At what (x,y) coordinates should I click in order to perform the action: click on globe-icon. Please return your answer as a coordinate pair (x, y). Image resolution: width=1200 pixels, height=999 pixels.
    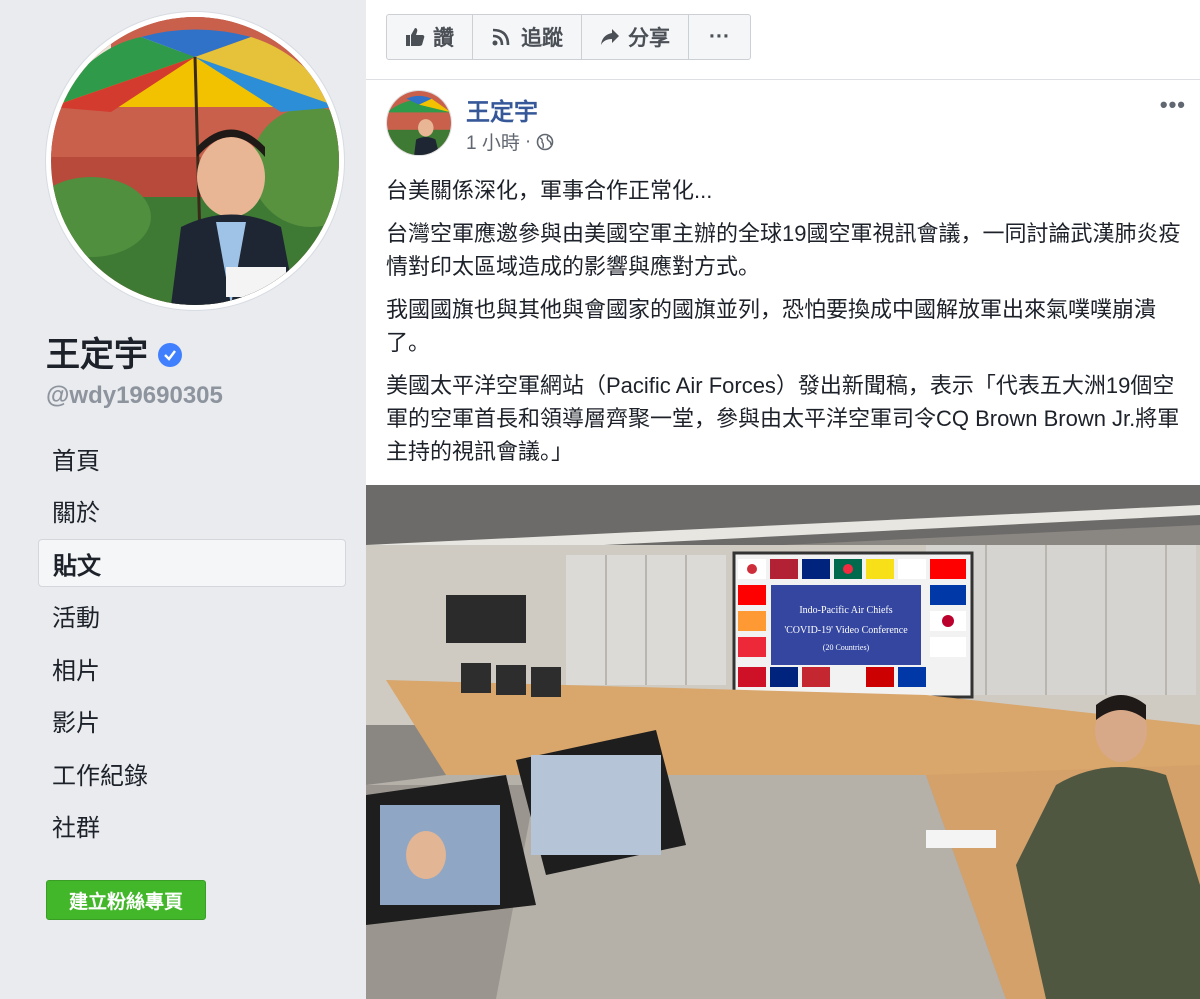
    Looking at the image, I should click on (545, 142).